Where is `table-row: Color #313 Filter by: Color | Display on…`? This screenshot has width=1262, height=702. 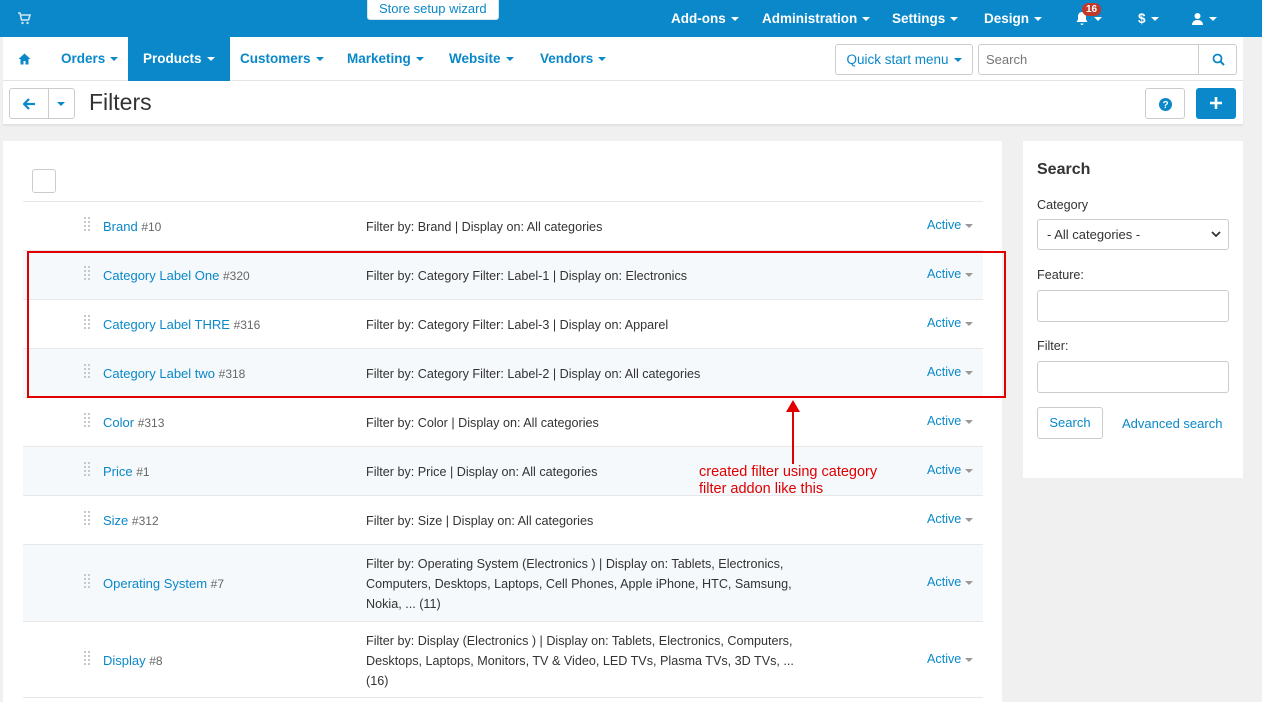 table-row: Color #313 Filter by: Color | Display on… is located at coordinates (503, 421).